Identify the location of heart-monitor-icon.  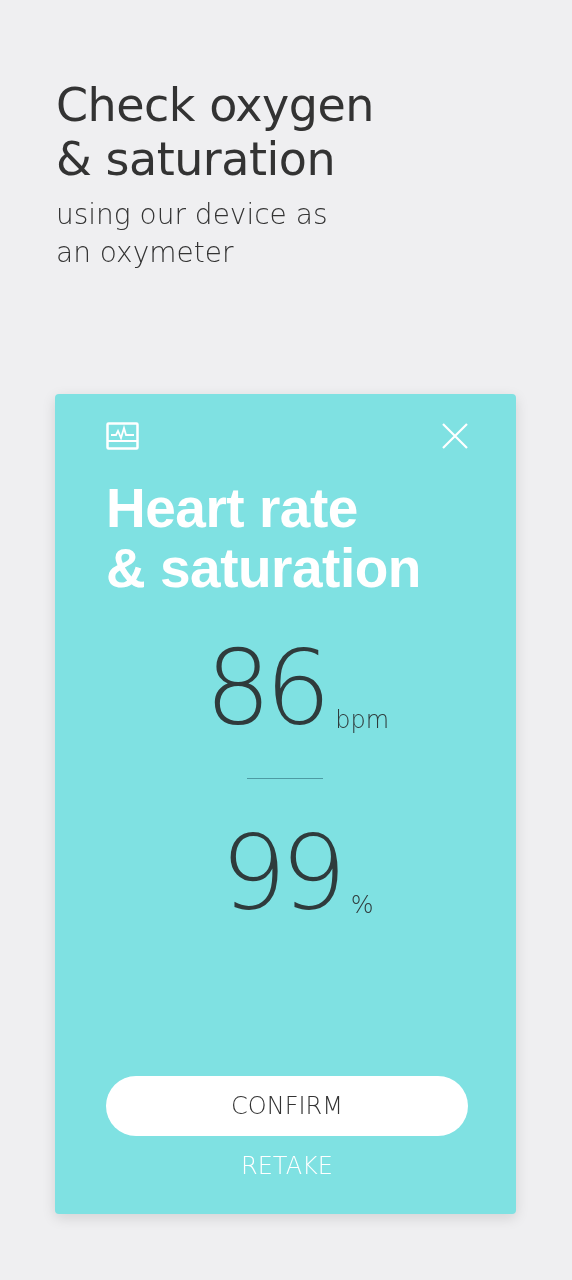
(122, 436).